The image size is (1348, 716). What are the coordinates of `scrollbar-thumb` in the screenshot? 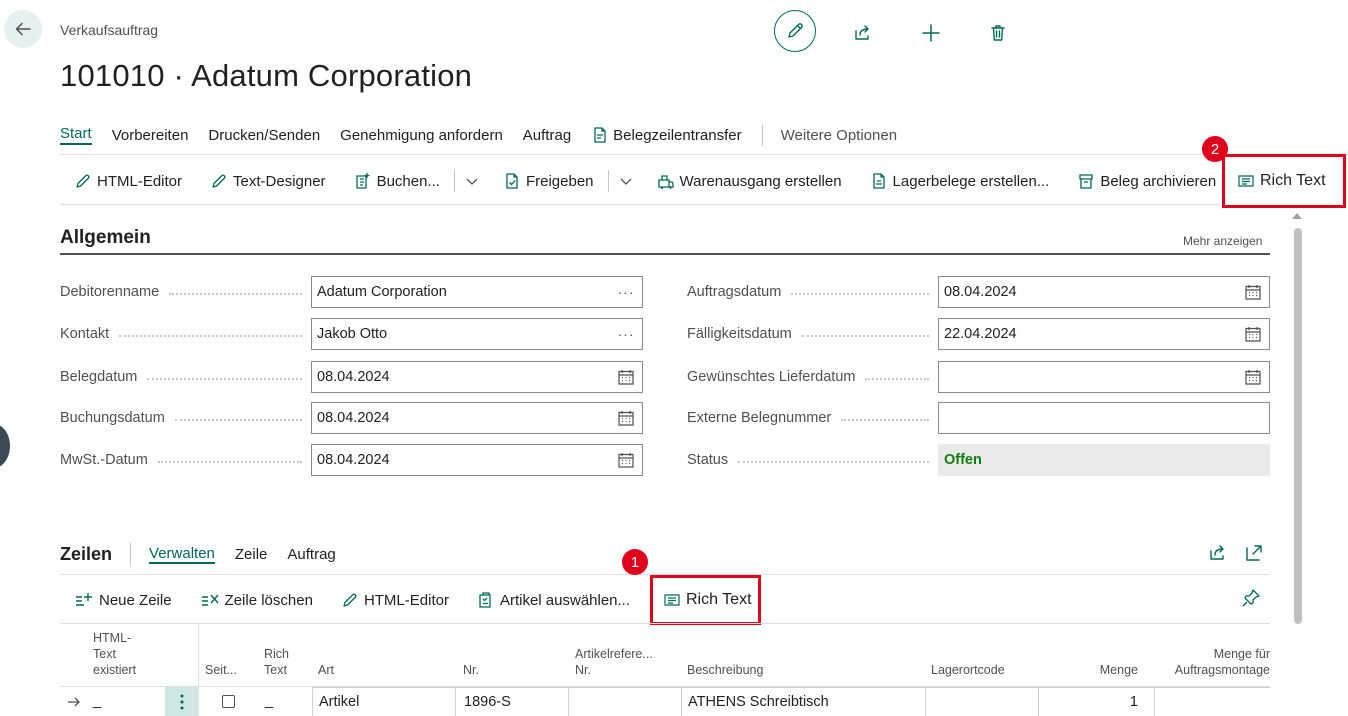 It's located at (1298, 426).